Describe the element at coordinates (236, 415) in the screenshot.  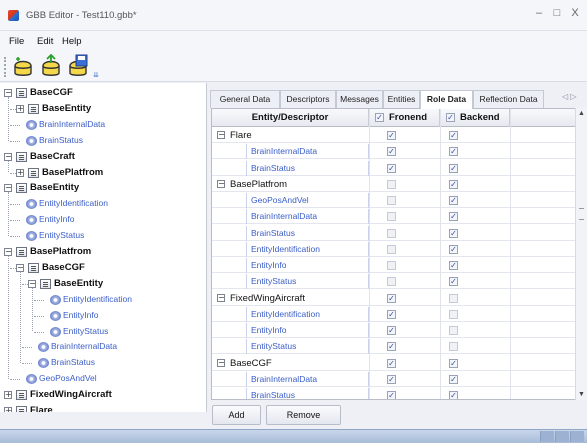
I see `add-button: Add` at that location.